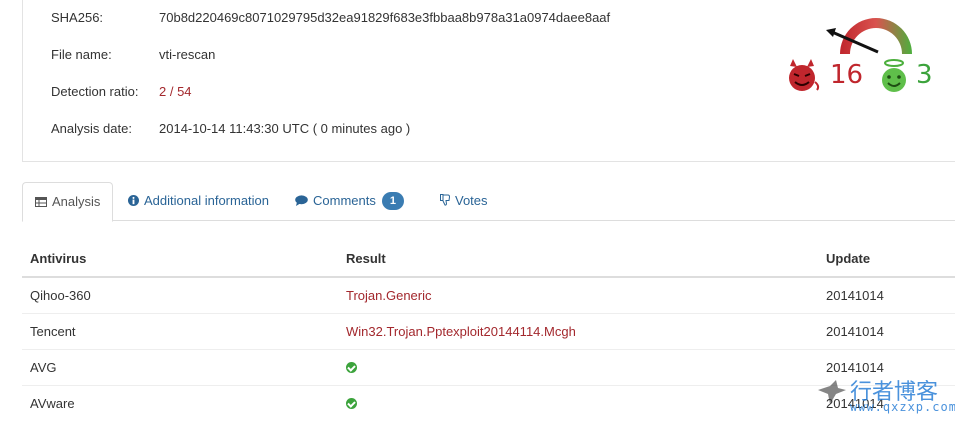 Image resolution: width=955 pixels, height=422 pixels. I want to click on detection-ratio-label: Detection ratio:, so click(95, 91).